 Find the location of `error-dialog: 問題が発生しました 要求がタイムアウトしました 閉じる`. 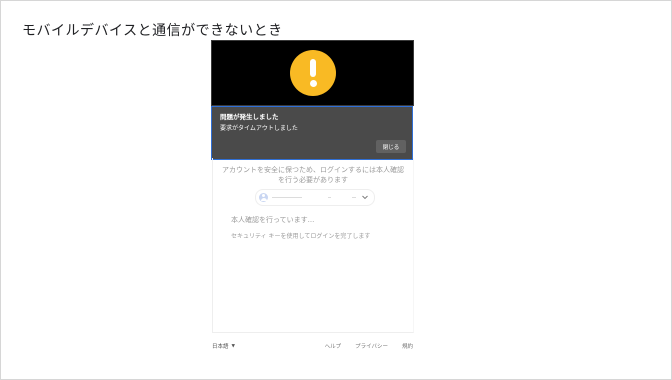

error-dialog: 問題が発生しました 要求がタイムアウトしました 閉じる is located at coordinates (312, 133).